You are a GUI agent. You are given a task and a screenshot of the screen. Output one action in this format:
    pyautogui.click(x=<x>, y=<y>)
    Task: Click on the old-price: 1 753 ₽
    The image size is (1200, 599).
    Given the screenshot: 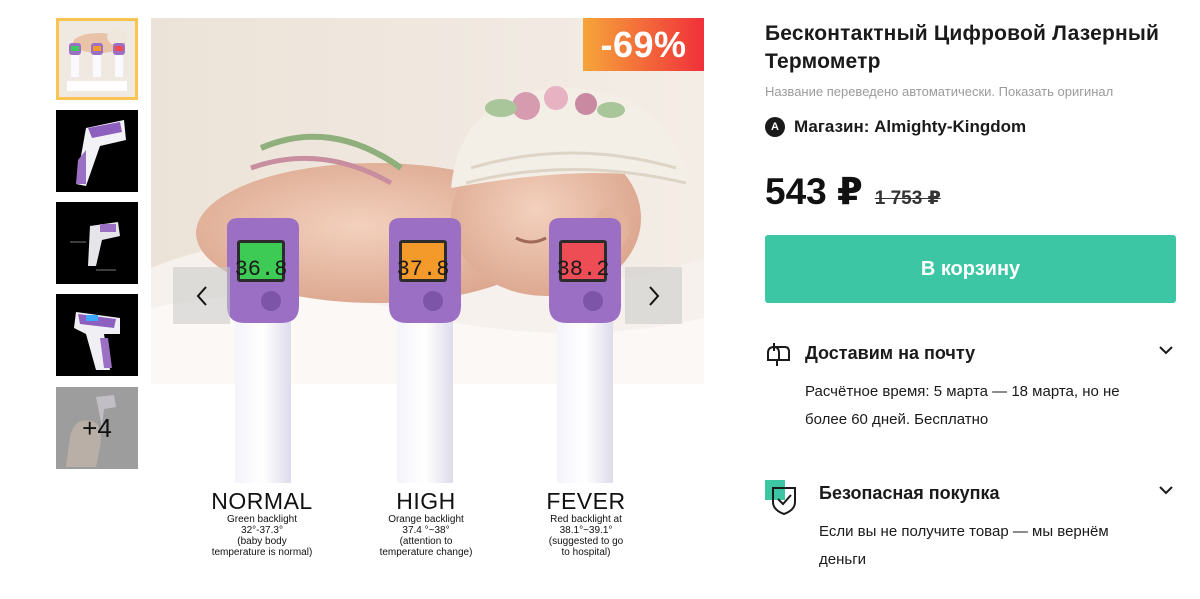 What is the action you would take?
    pyautogui.click(x=907, y=198)
    